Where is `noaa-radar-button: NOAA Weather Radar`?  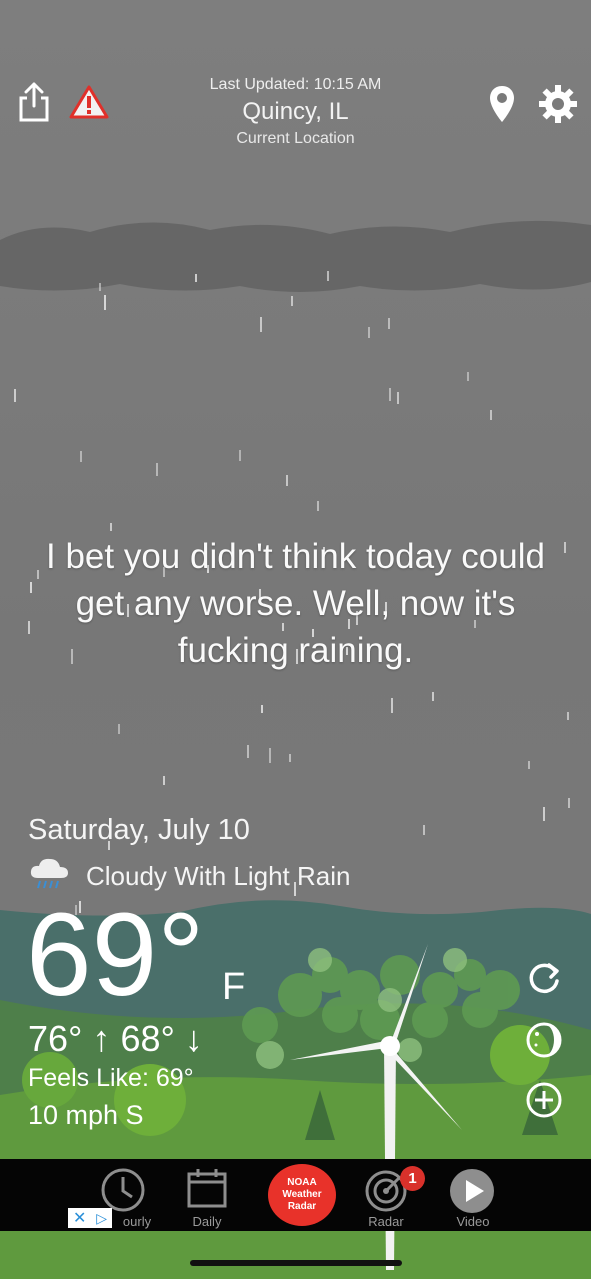
noaa-radar-button: NOAA Weather Radar is located at coordinates (302, 1195).